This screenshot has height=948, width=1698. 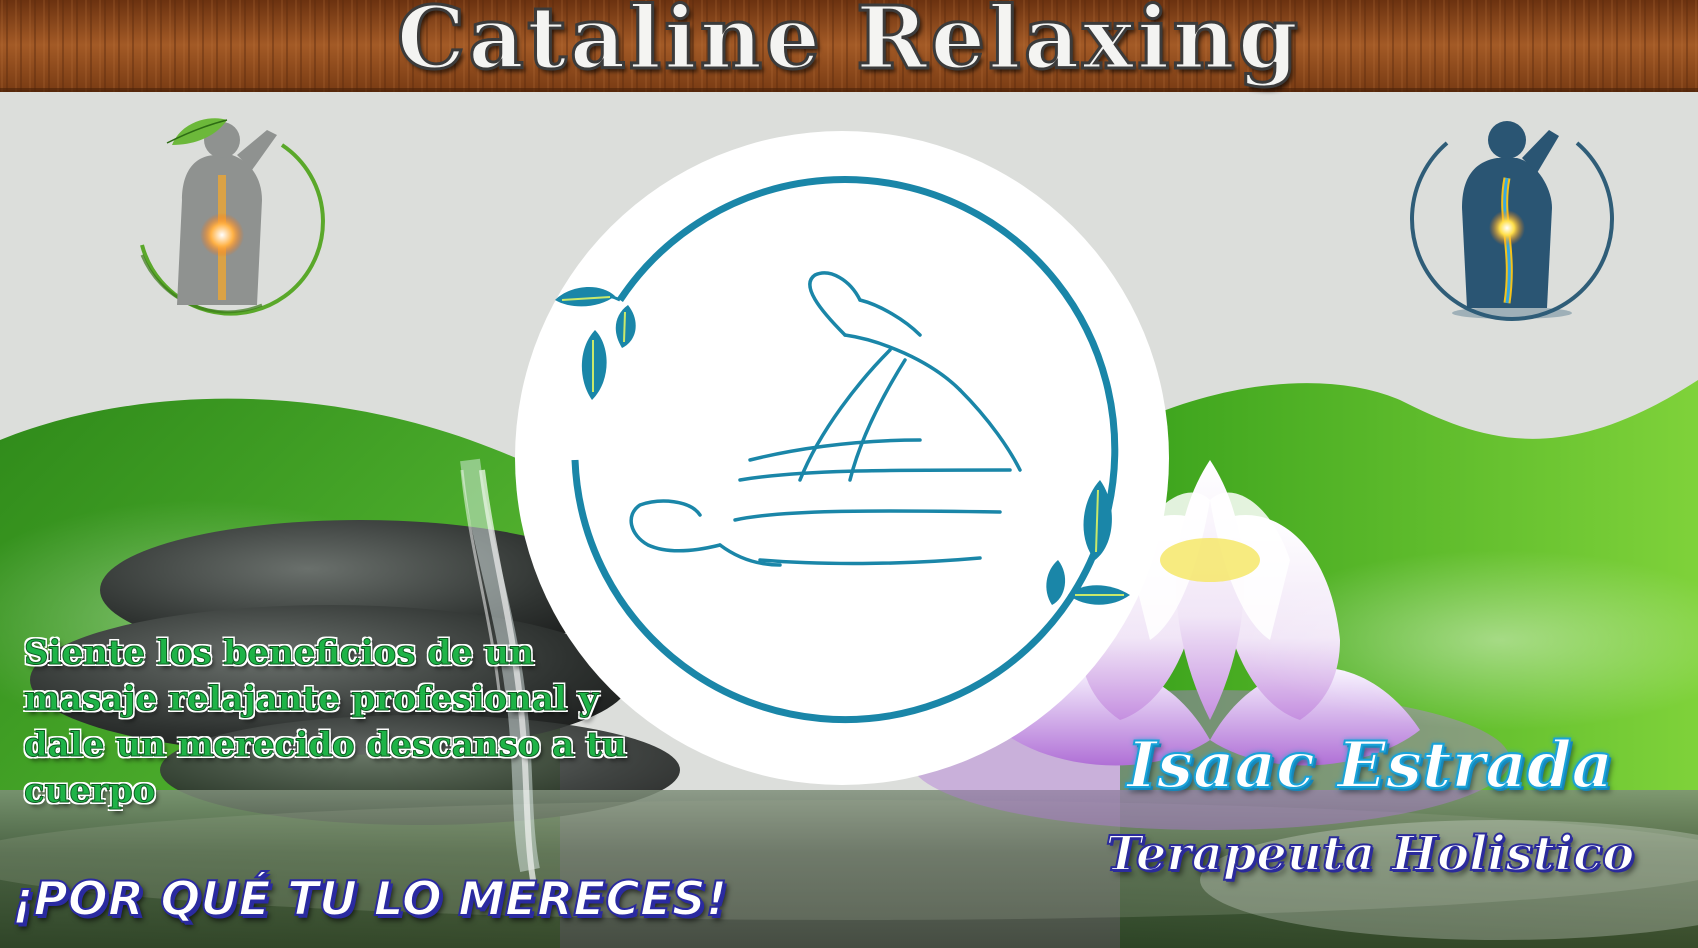 What do you see at coordinates (848, 45) in the screenshot?
I see `banner-title: Cataline Relaxing` at bounding box center [848, 45].